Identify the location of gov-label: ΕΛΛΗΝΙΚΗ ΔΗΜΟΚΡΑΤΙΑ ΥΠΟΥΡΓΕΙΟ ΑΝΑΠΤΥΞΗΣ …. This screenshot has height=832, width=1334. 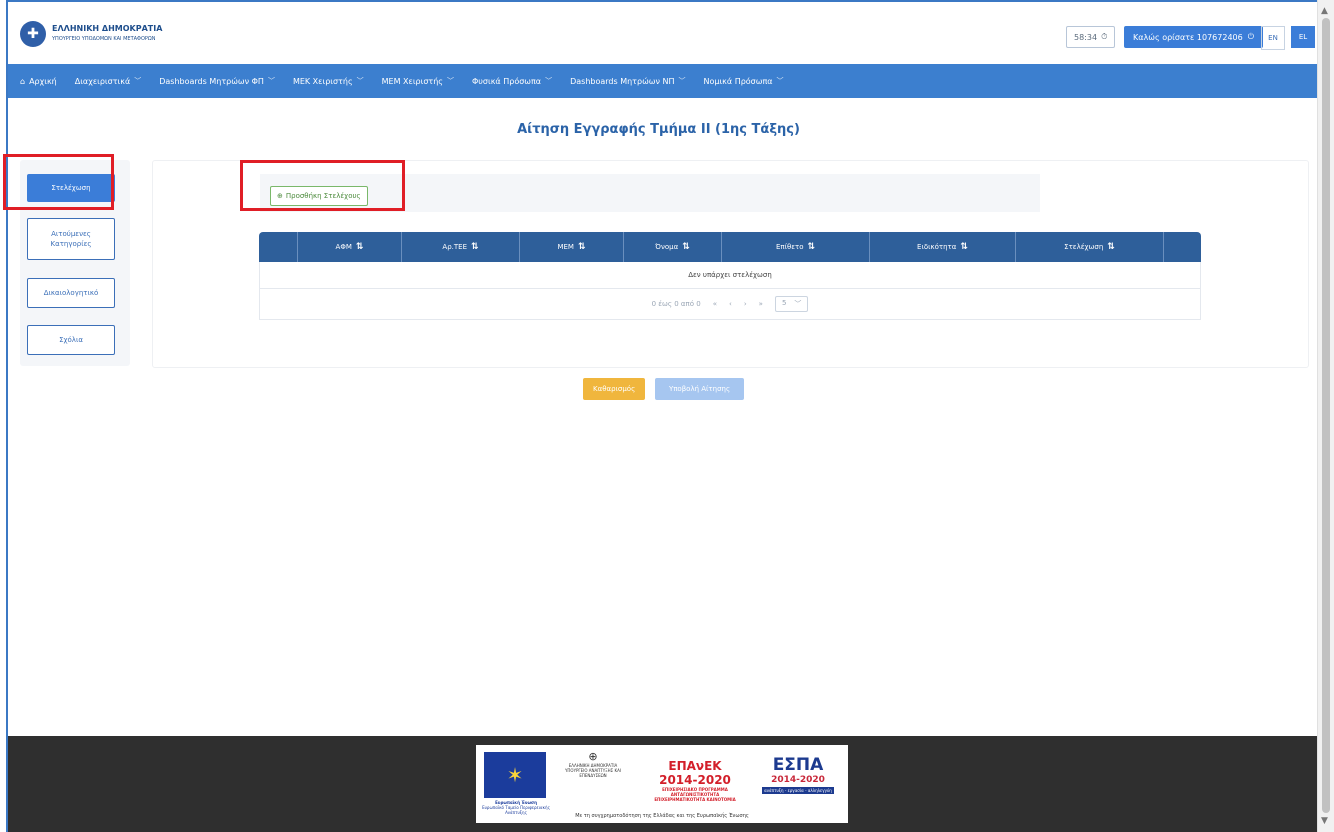
(593, 770).